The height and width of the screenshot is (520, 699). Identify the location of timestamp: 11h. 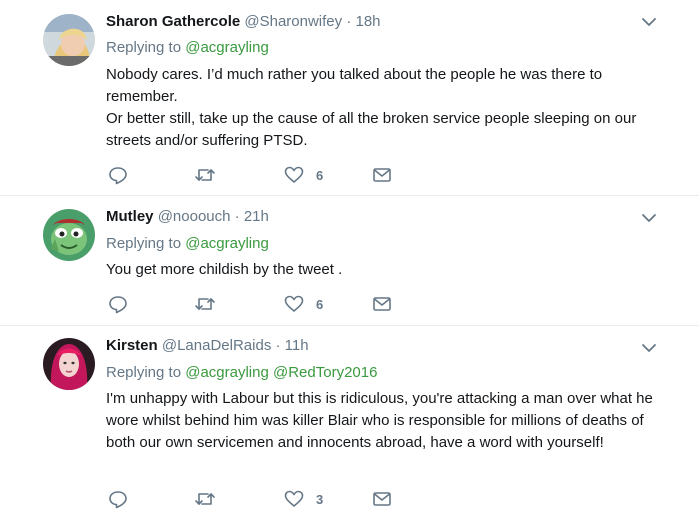
(297, 345).